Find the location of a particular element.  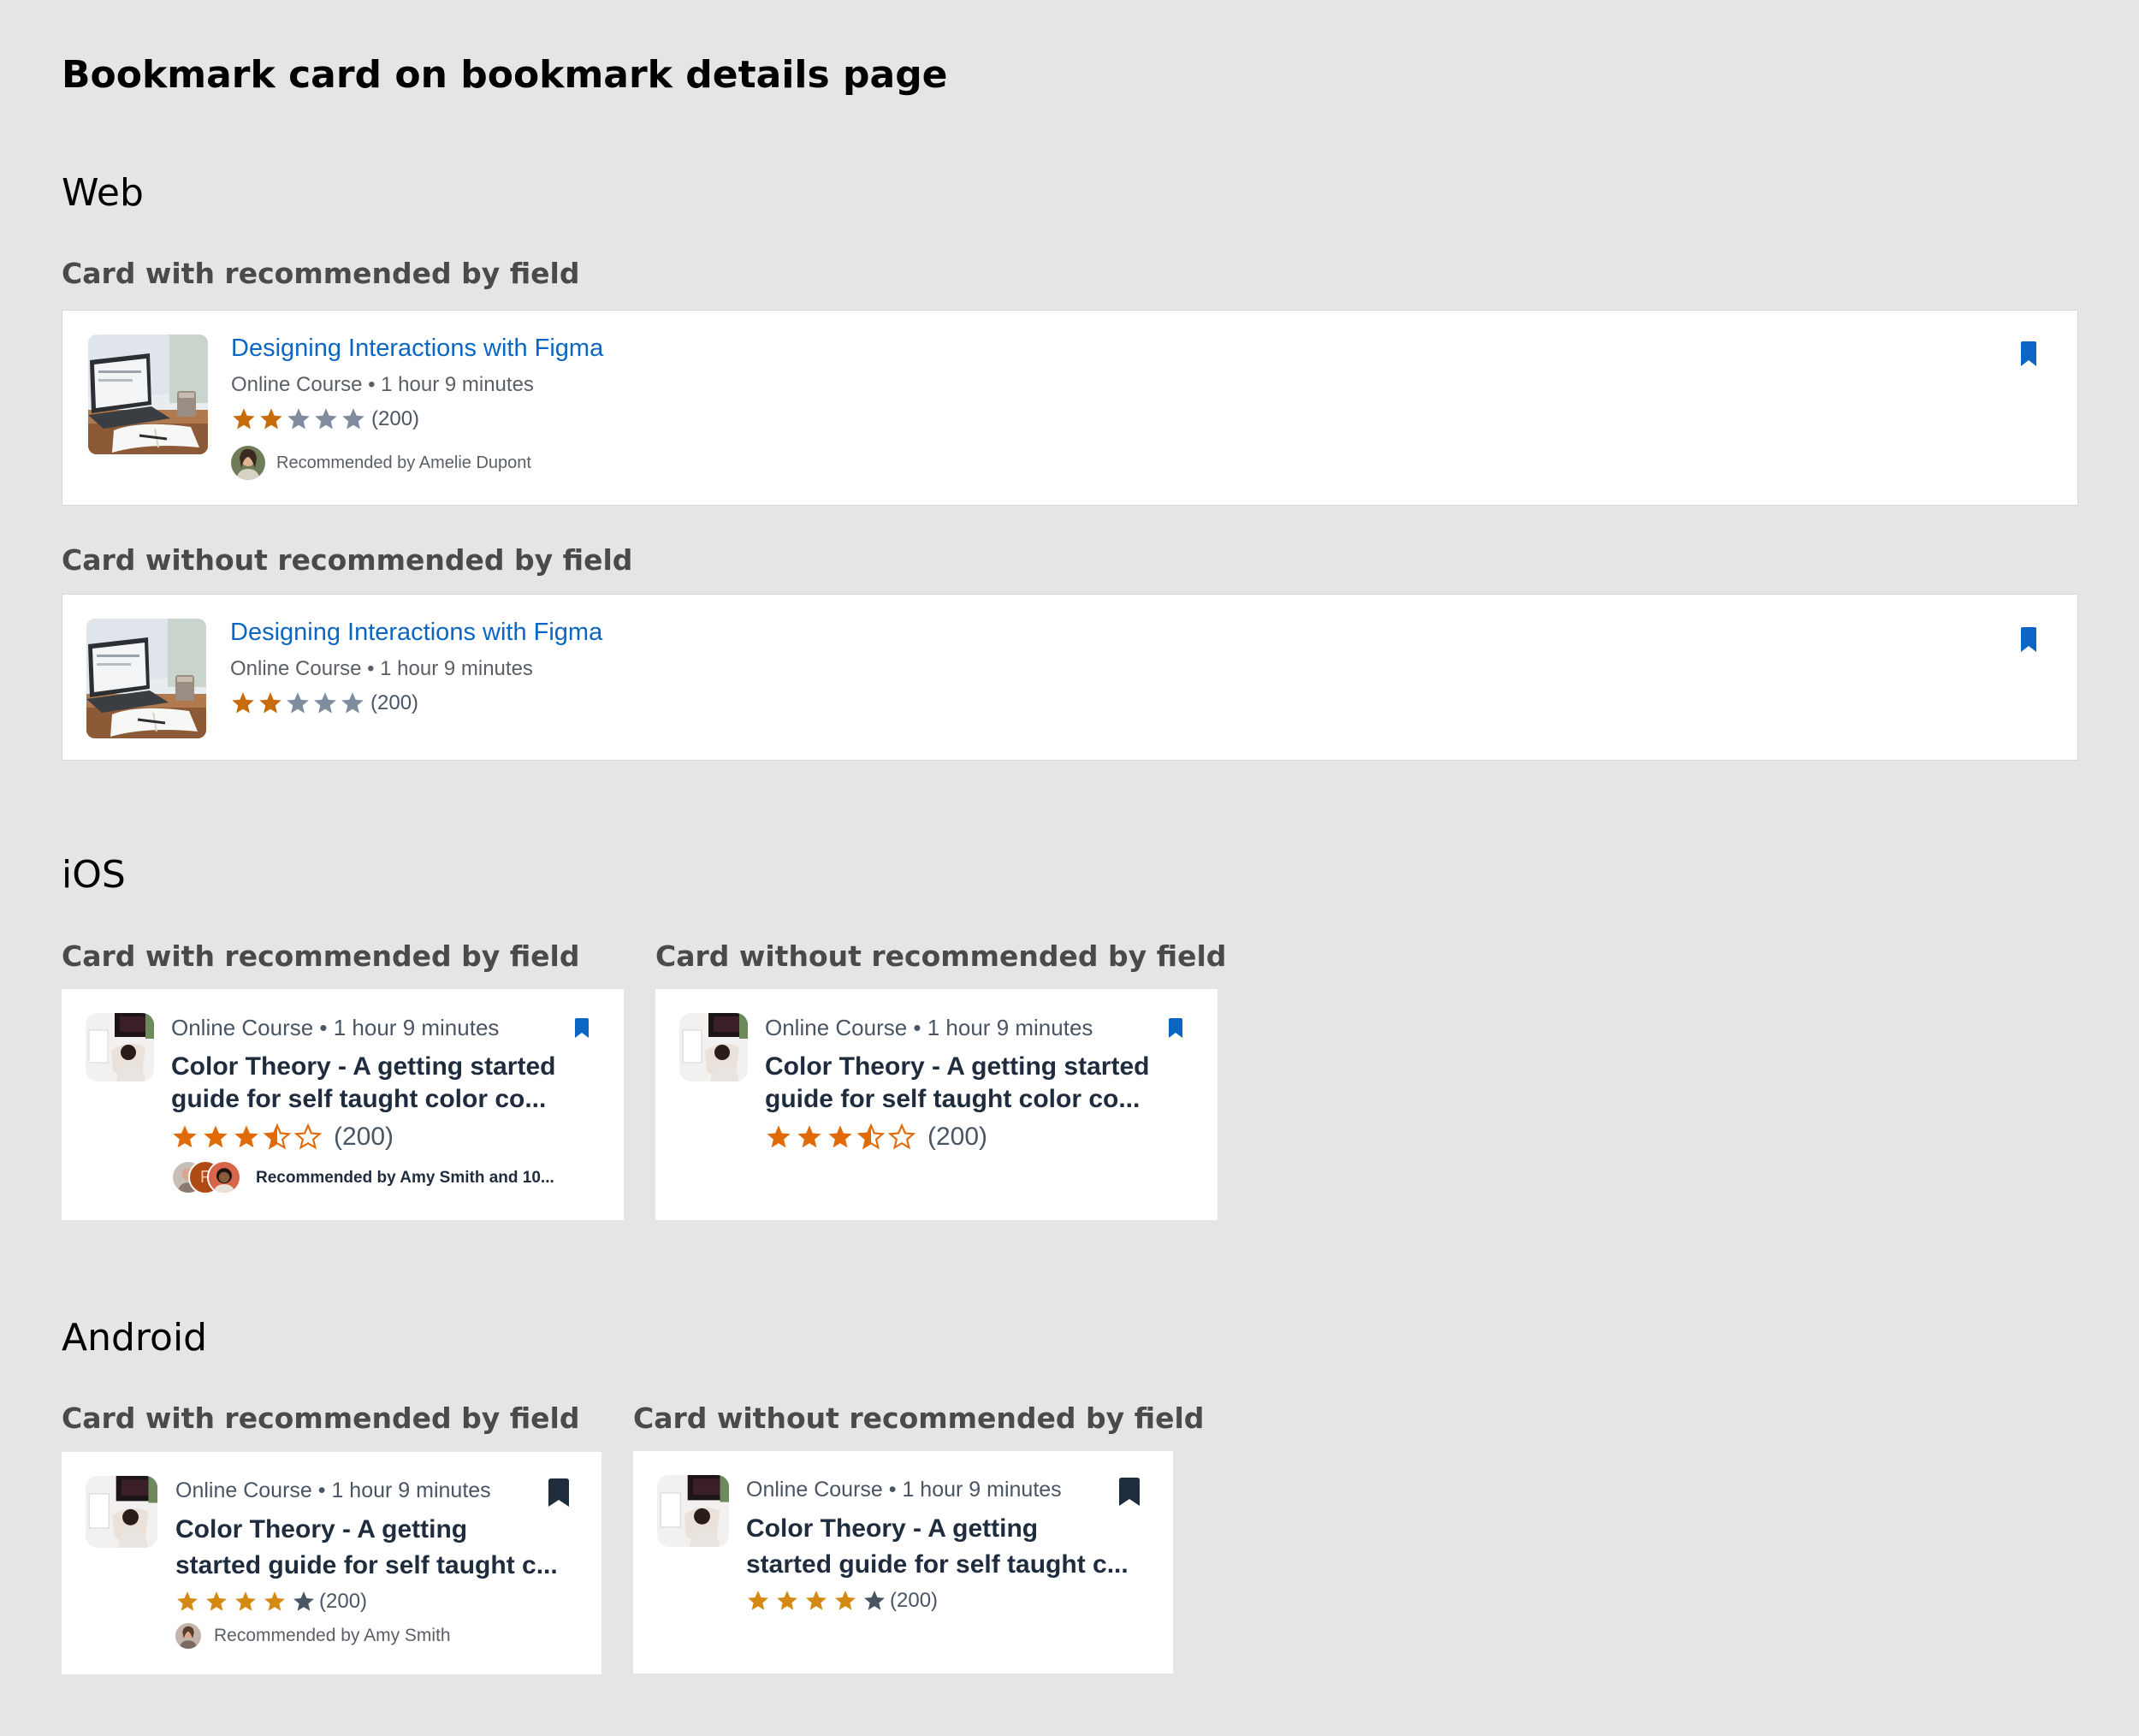

page-title: Bookmark card on bookmark details page is located at coordinates (505, 75).